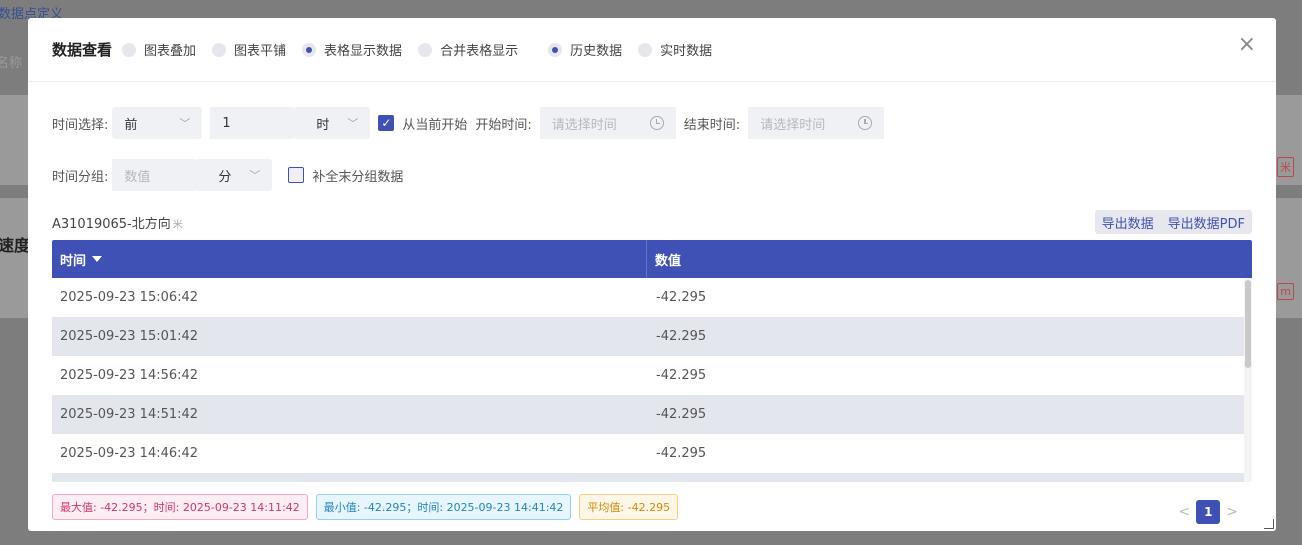  What do you see at coordinates (296, 175) in the screenshot?
I see `fill-group-checkbox` at bounding box center [296, 175].